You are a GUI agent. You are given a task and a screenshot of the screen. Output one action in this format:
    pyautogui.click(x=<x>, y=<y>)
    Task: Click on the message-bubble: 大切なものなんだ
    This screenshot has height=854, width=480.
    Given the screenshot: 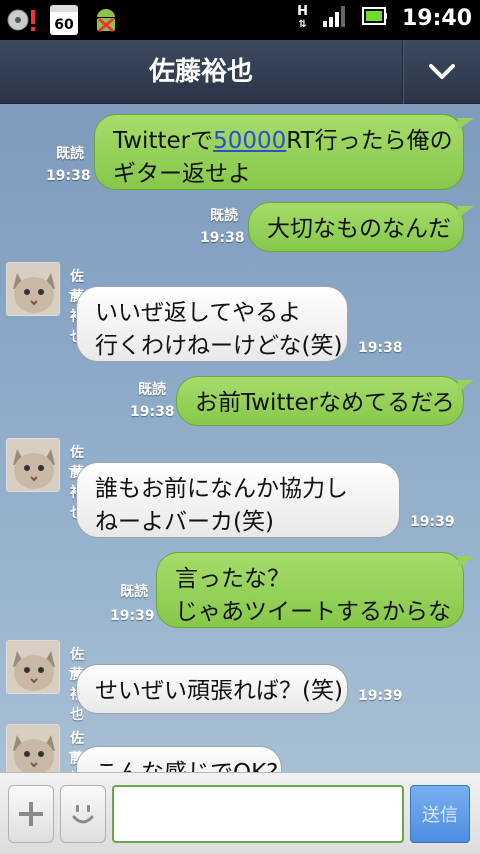 What is the action you would take?
    pyautogui.click(x=356, y=227)
    